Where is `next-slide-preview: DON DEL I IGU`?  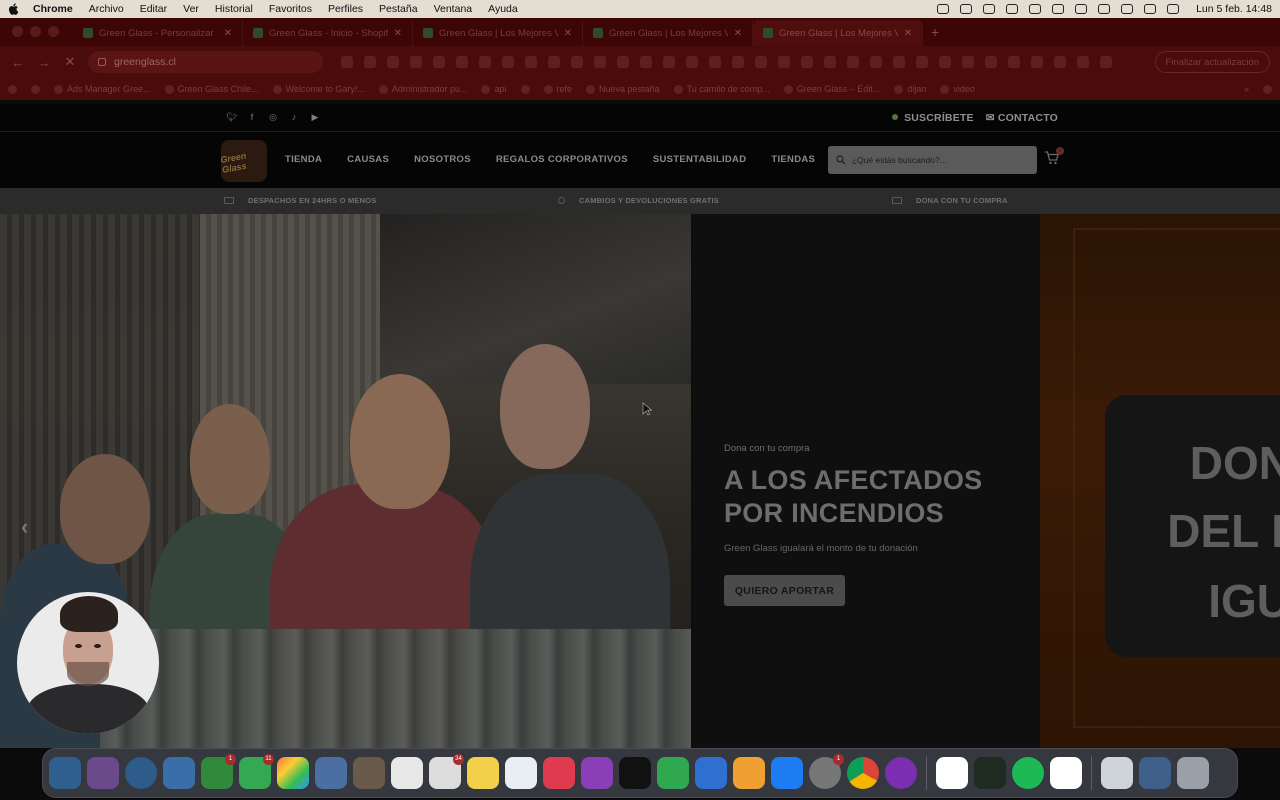 next-slide-preview: DON DEL I IGU is located at coordinates (1160, 481).